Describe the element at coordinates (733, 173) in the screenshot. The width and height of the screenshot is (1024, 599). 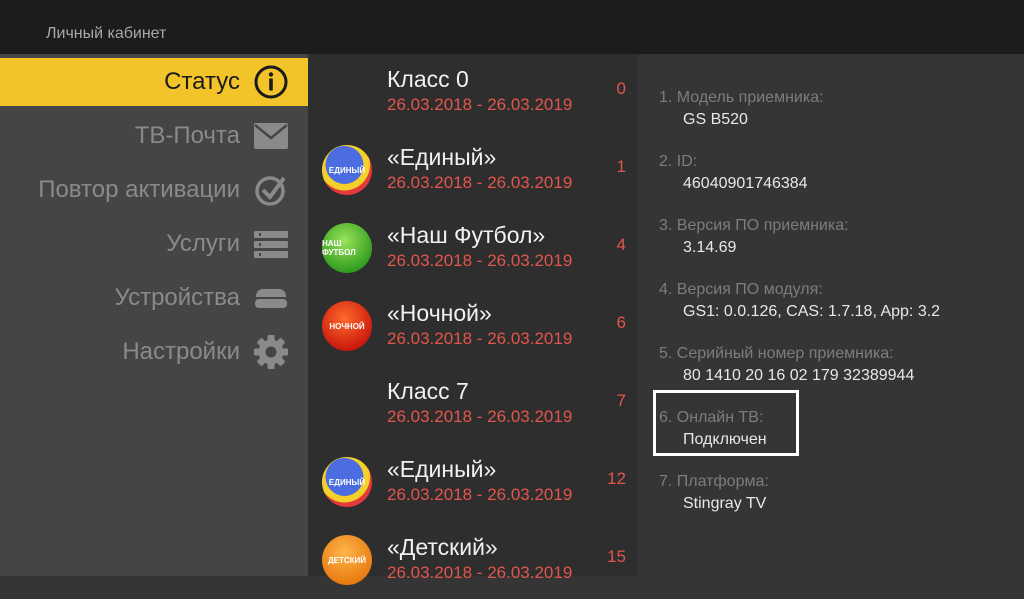
I see `info-id: 2. ID: 46040901746384` at that location.